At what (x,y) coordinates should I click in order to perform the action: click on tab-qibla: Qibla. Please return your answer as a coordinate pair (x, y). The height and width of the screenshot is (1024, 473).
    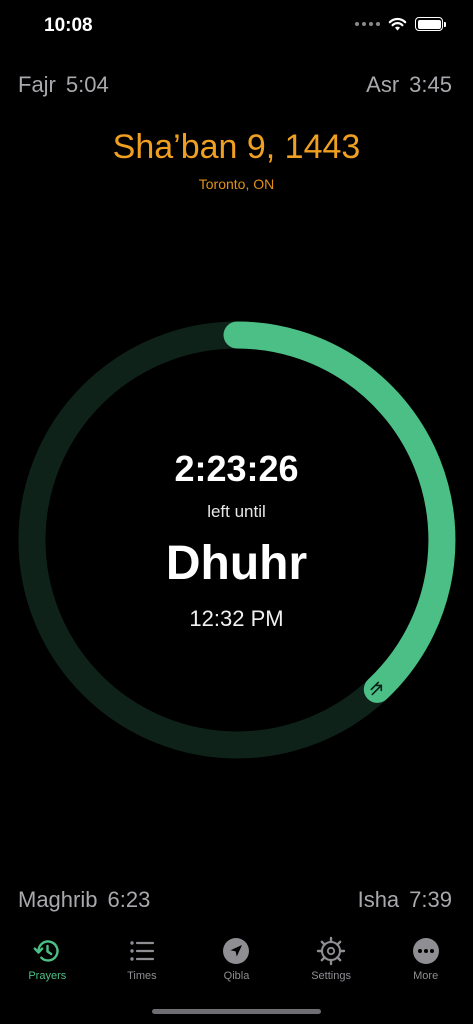
    Looking at the image, I should click on (236, 960).